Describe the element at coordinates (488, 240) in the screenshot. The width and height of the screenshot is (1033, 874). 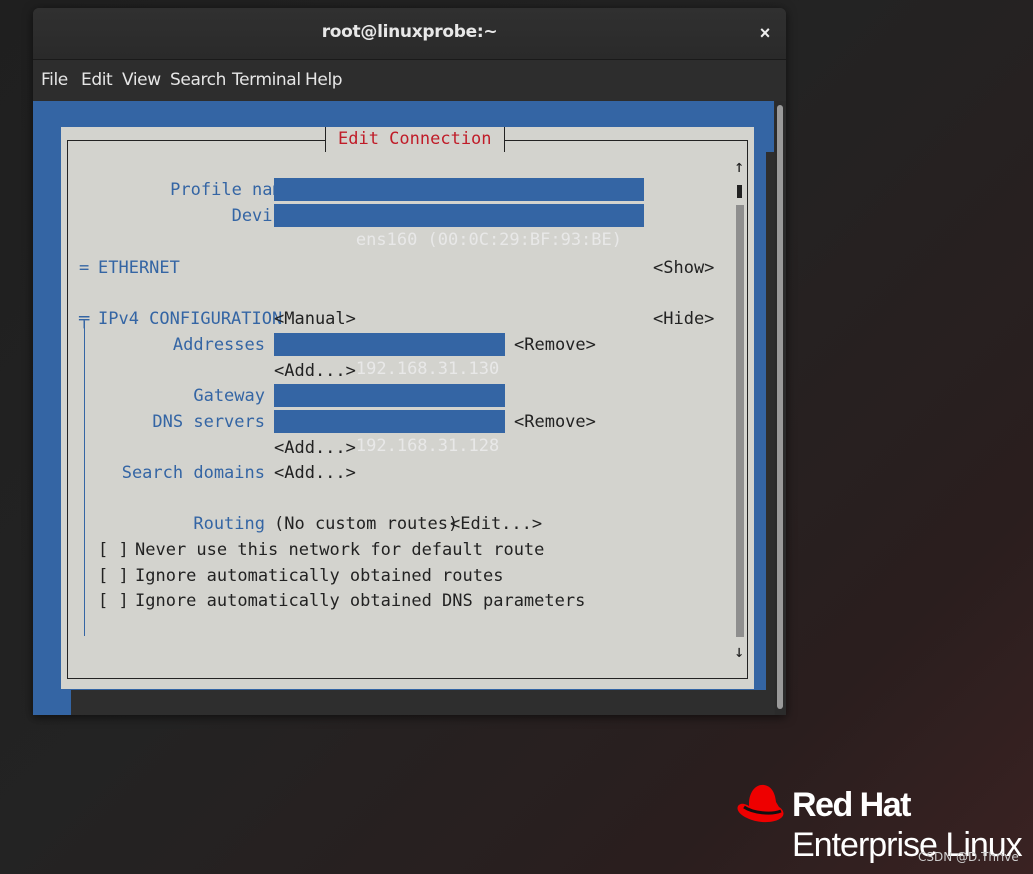
I see `device-value: ens160 (00:0C:29:BF:93:BE)` at that location.